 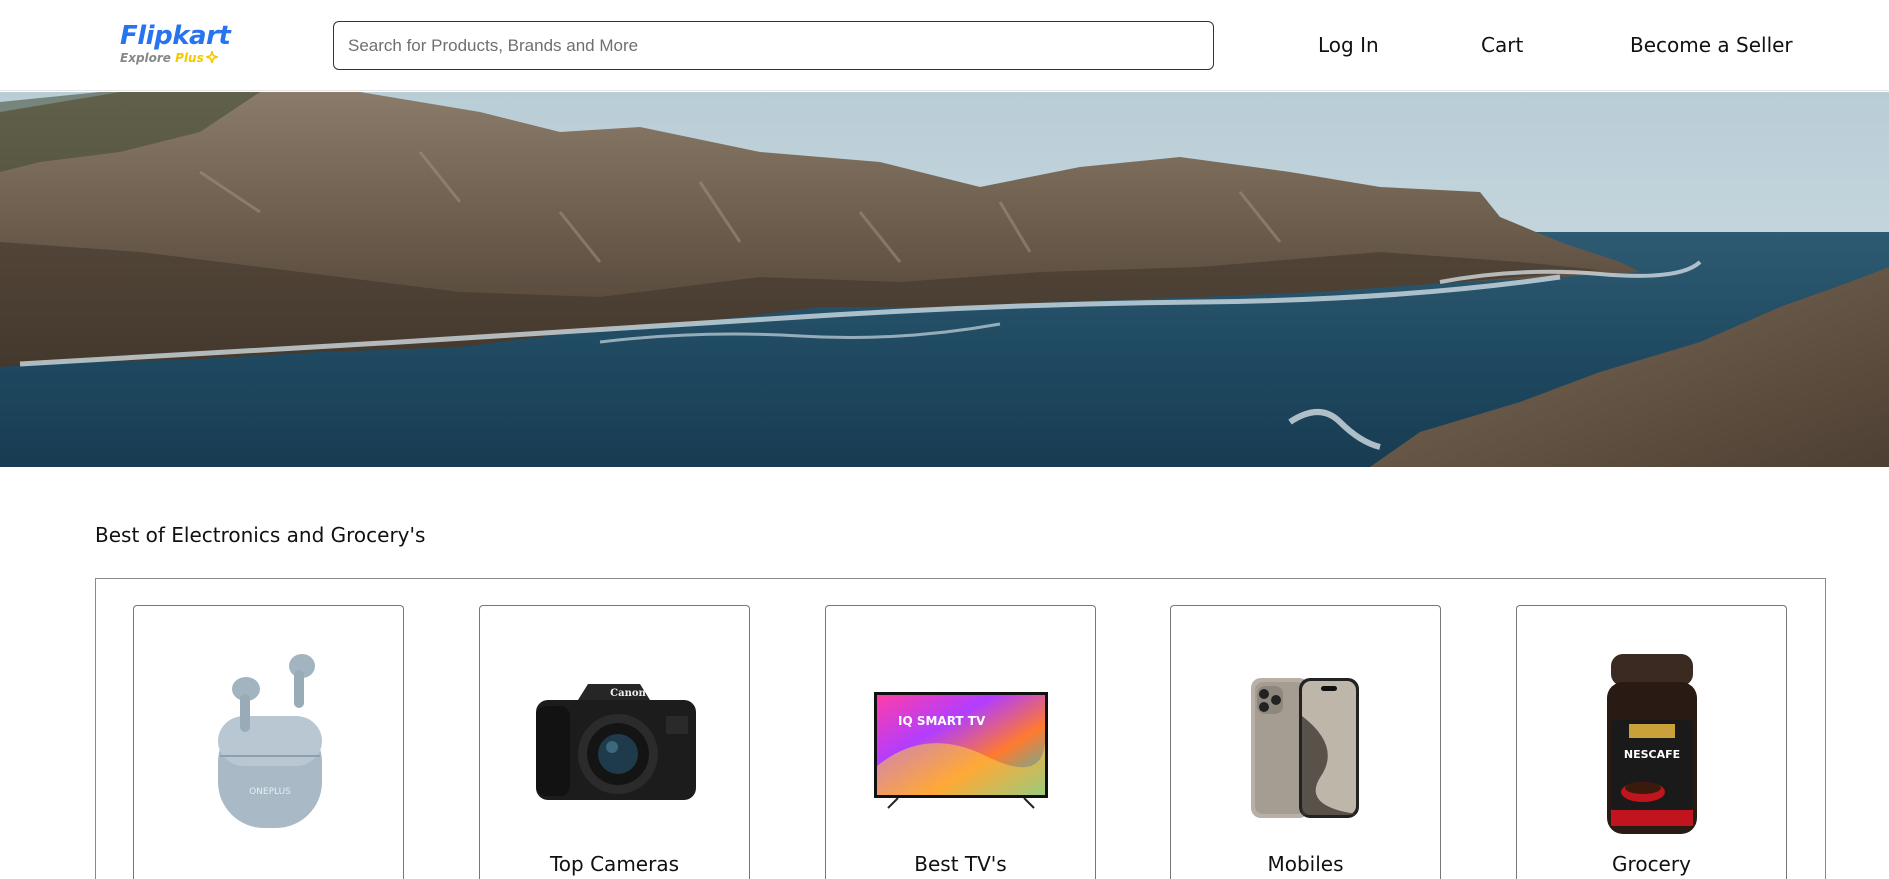 I want to click on camera-image: Canon, so click(x=614, y=746).